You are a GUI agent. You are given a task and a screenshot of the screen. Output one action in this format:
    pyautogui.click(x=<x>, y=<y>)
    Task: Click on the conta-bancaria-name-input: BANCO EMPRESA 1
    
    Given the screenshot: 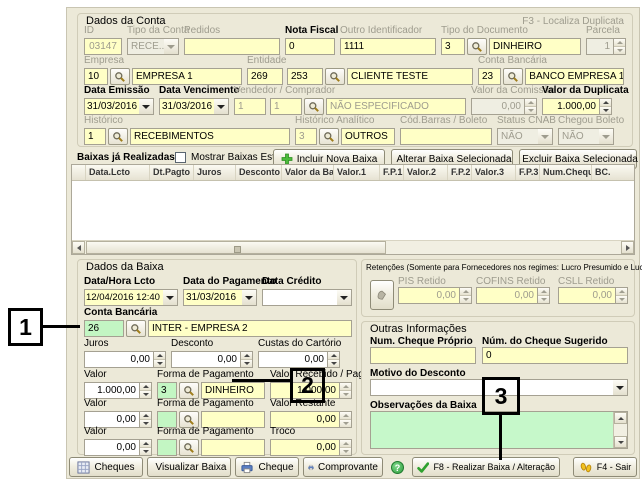 What is the action you would take?
    pyautogui.click(x=574, y=76)
    